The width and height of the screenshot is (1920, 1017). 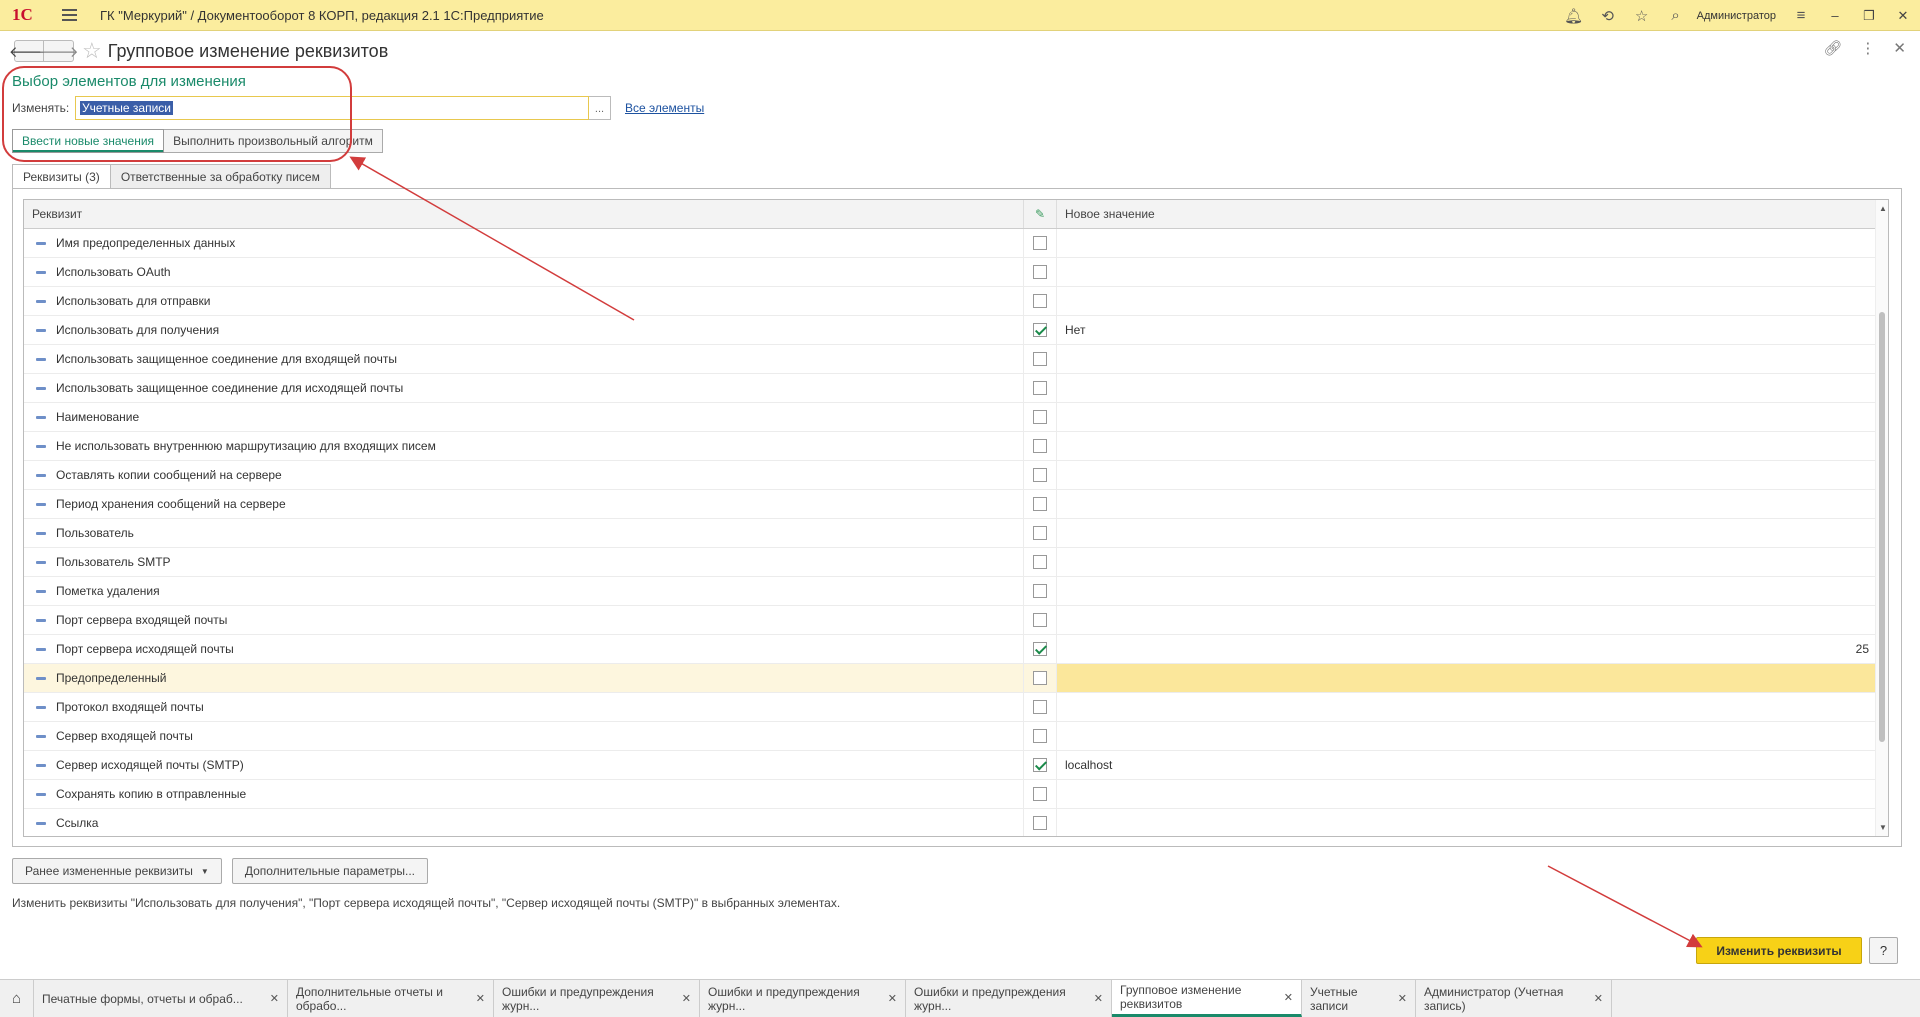 I want to click on table-row: Пометка удаления, so click(x=956, y=591).